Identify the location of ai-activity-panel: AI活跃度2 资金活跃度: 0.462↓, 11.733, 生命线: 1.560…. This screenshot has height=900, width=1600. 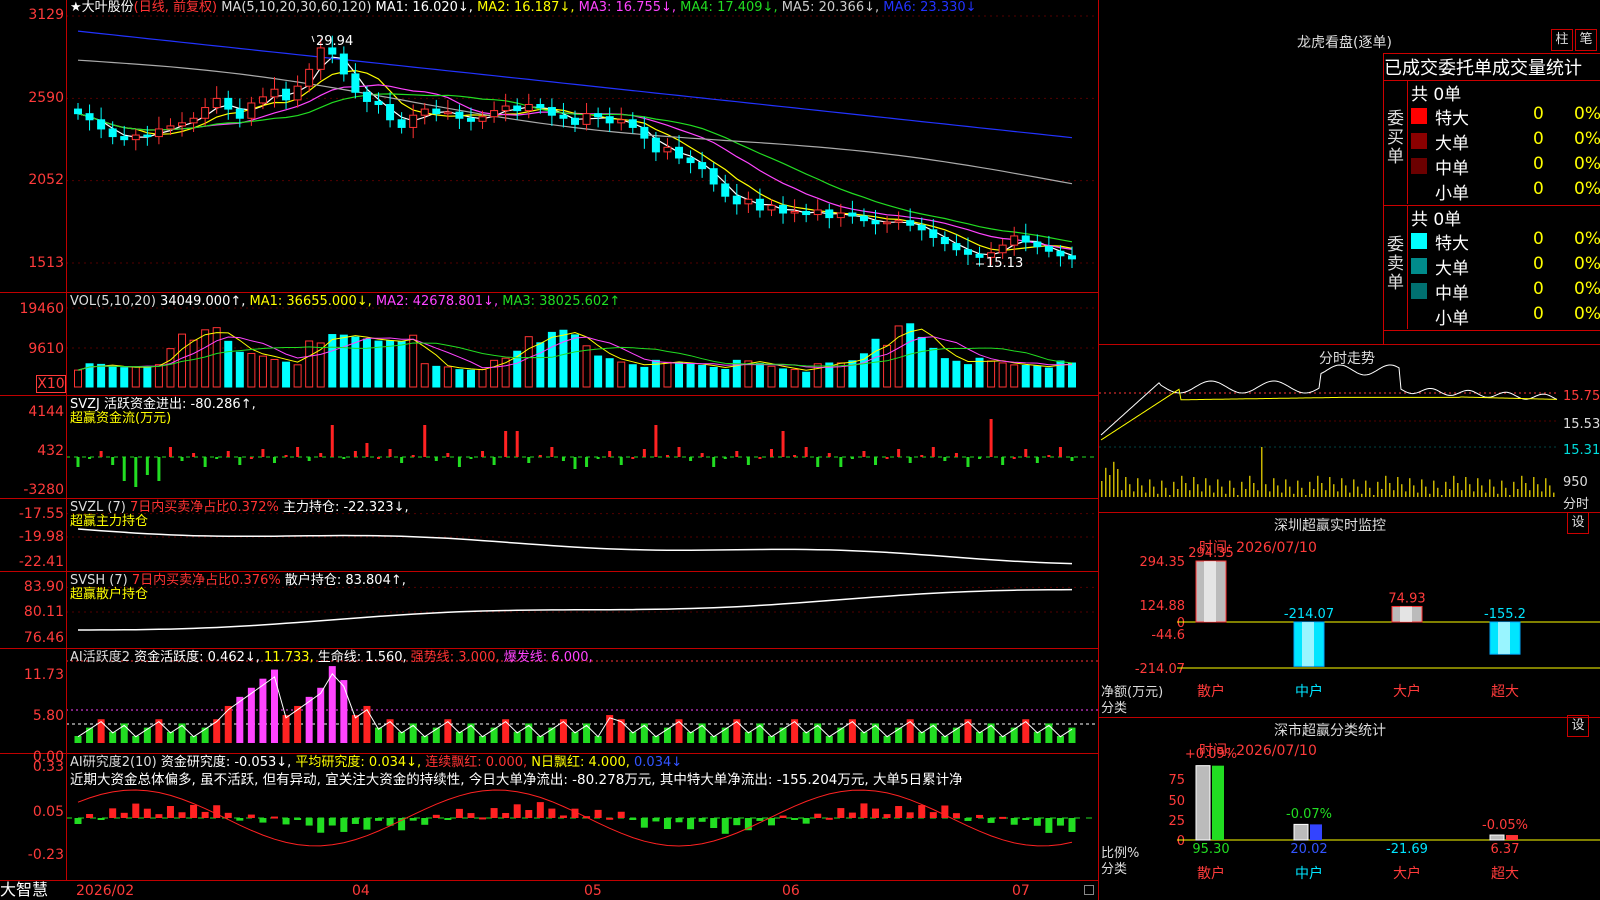
(549, 707).